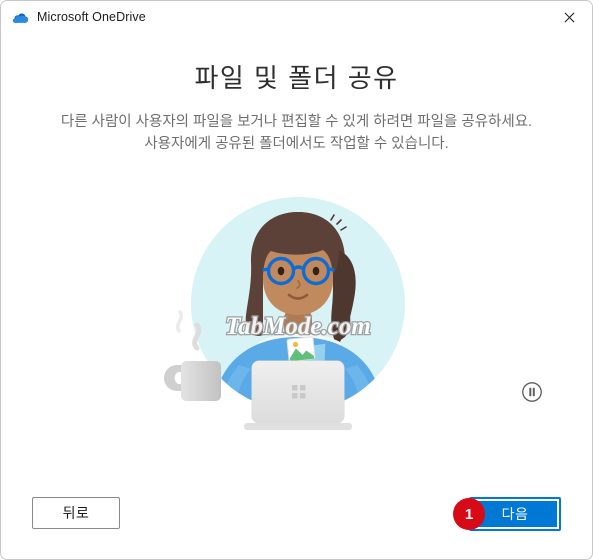  I want to click on app-brand: Microsoft OneDrive, so click(73, 17).